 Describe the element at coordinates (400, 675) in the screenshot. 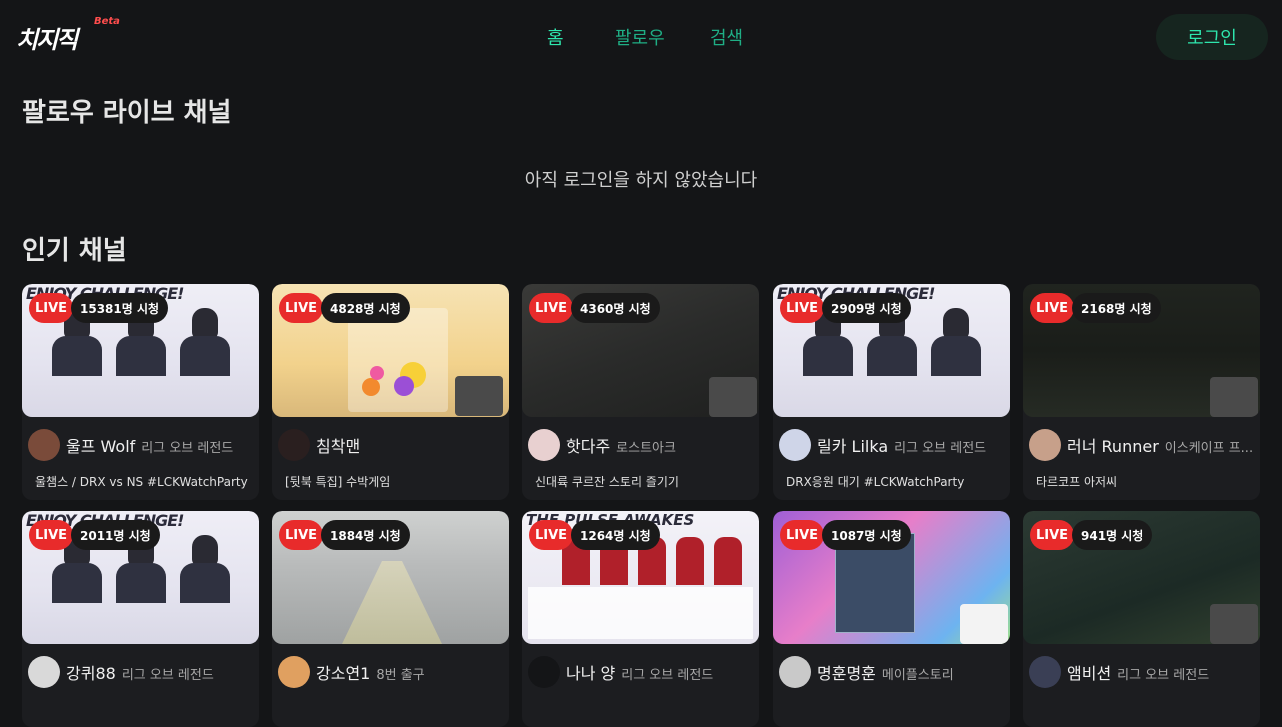

I see `channel-category: 8번 출구` at that location.